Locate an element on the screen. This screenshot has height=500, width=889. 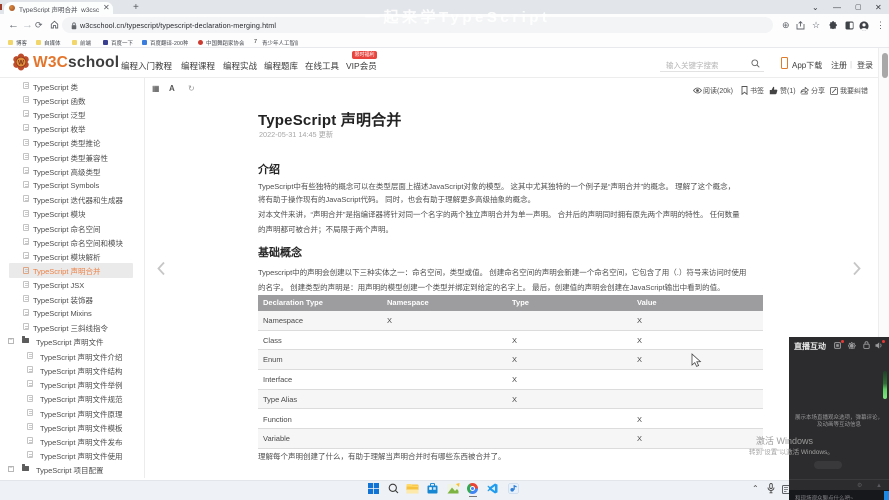
svg-text: W is located at coordinates (21, 62).